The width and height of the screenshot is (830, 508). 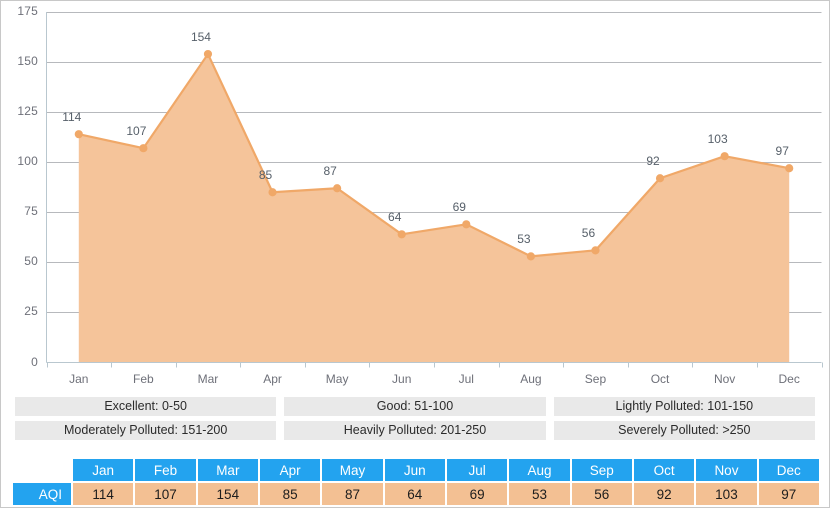 I want to click on table-value-cell: 114, so click(x=103, y=494).